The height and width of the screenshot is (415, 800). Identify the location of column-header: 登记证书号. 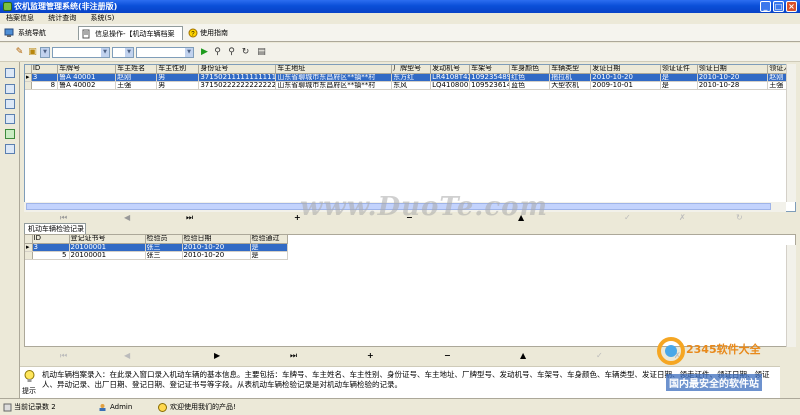
(107, 239).